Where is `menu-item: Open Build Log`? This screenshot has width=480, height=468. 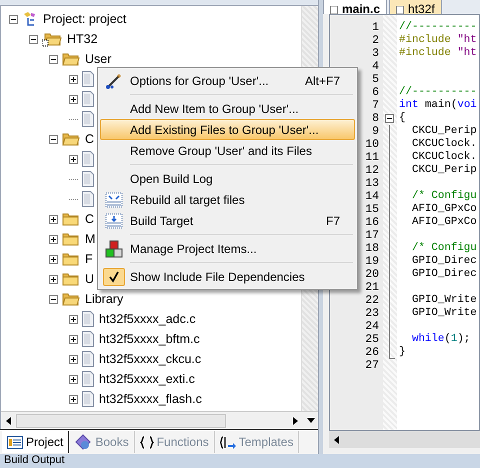 menu-item: Open Build Log is located at coordinates (227, 178).